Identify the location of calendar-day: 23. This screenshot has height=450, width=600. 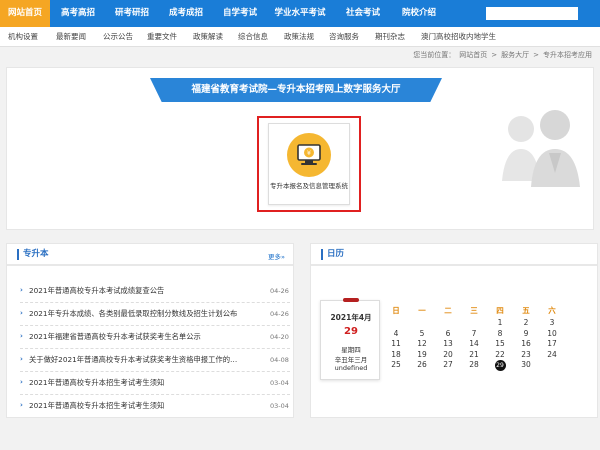
(526, 354).